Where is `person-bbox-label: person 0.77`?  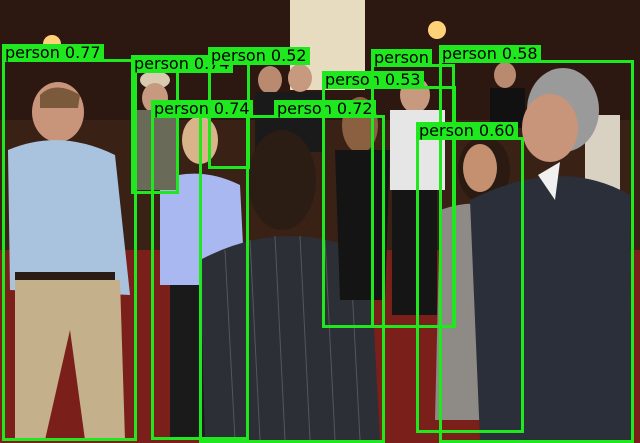
person-bbox-label: person 0.77 is located at coordinates (53, 53).